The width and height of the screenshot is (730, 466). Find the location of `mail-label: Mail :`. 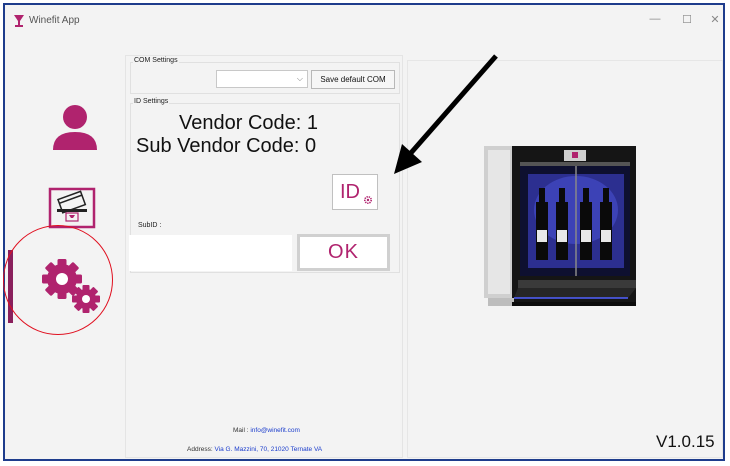

mail-label: Mail : is located at coordinates (241, 430).